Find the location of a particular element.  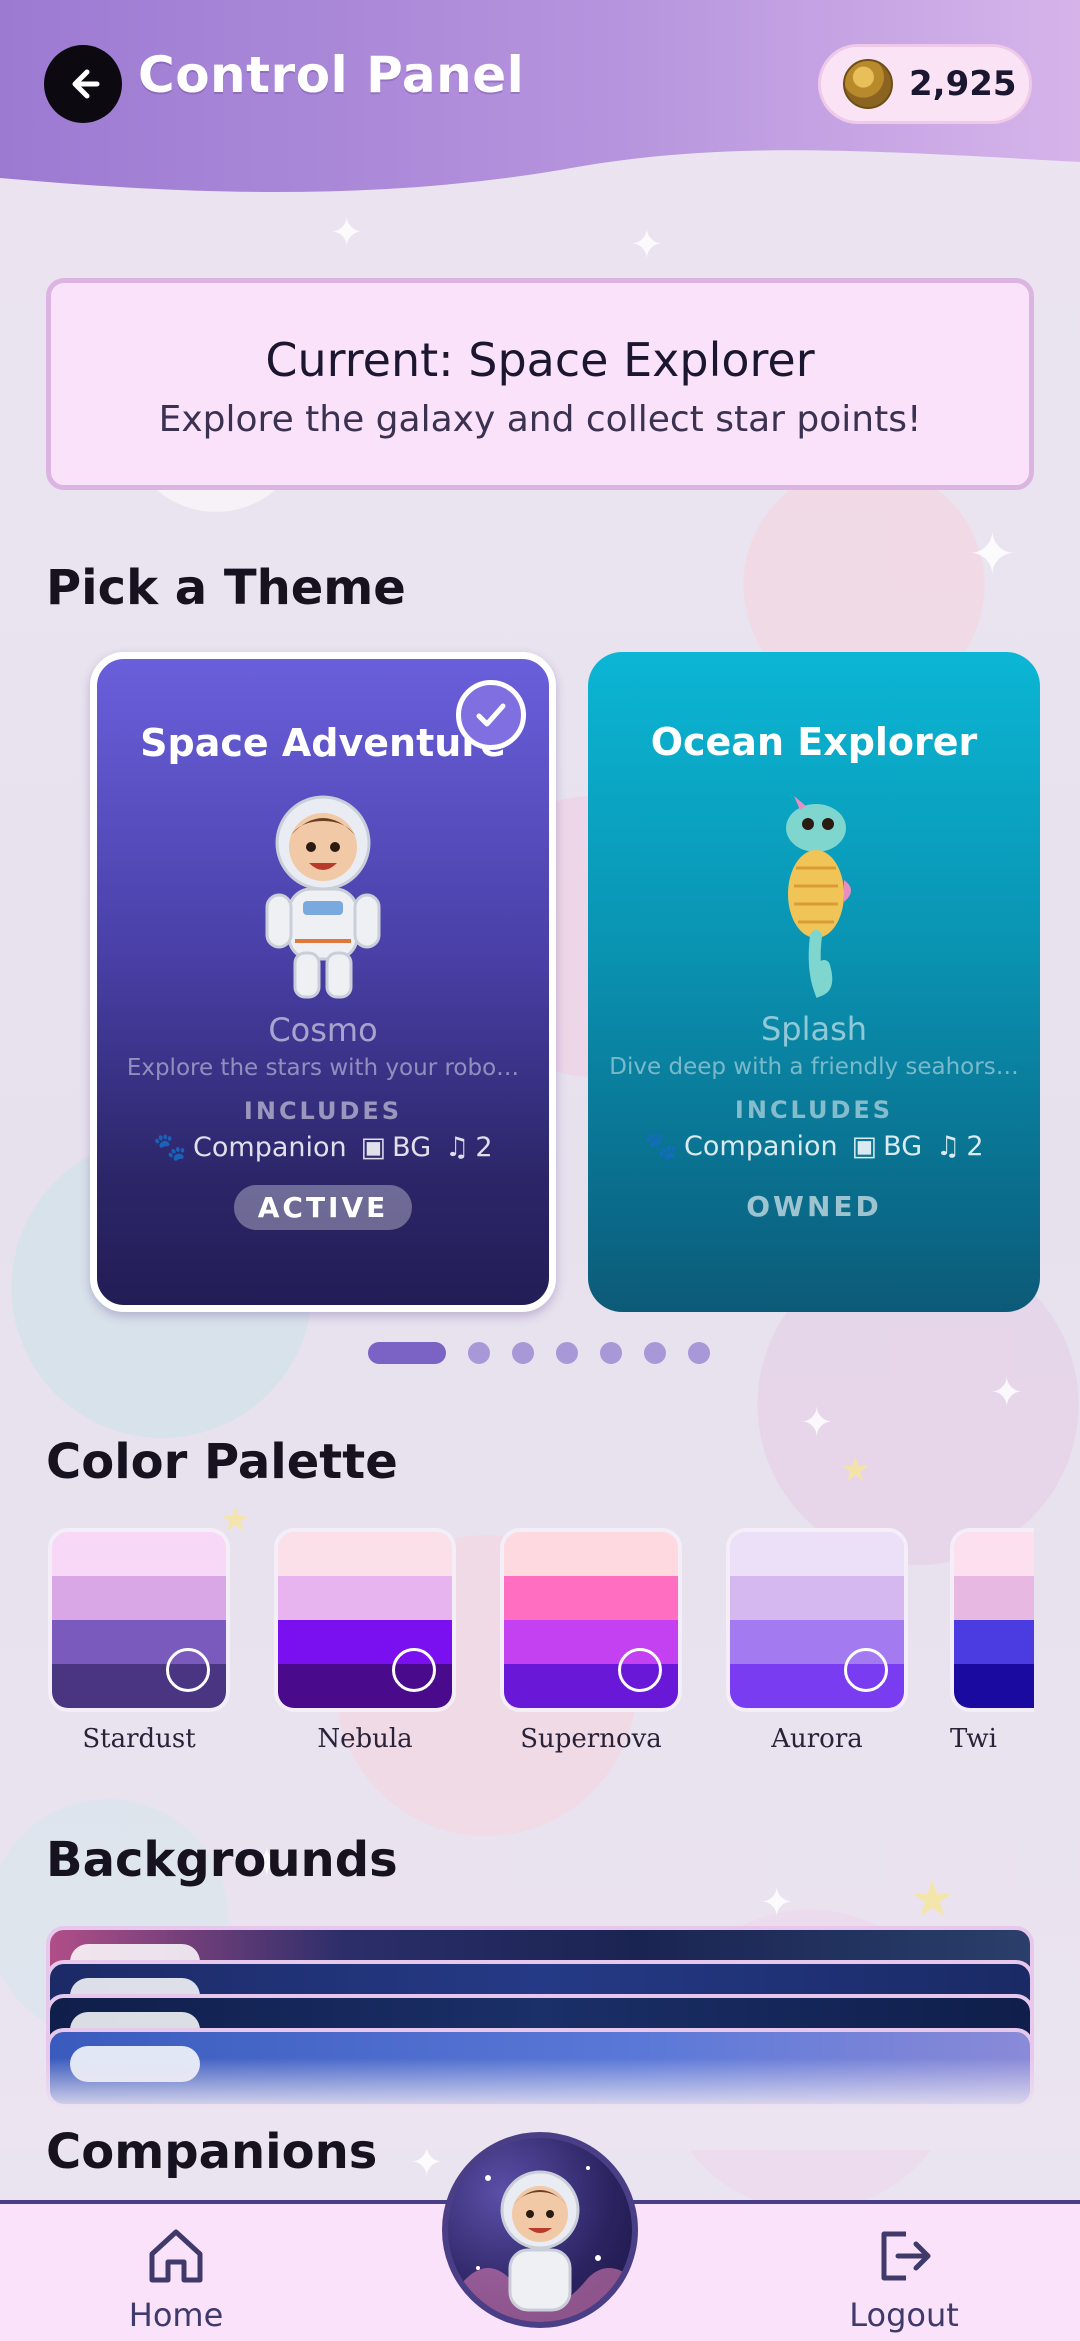

nav-home-button: Home is located at coordinates (176, 2279).